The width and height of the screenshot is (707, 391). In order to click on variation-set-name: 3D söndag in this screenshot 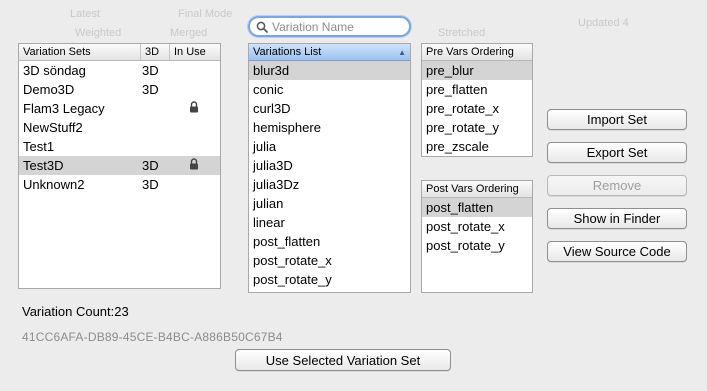, I will do `click(54, 70)`.